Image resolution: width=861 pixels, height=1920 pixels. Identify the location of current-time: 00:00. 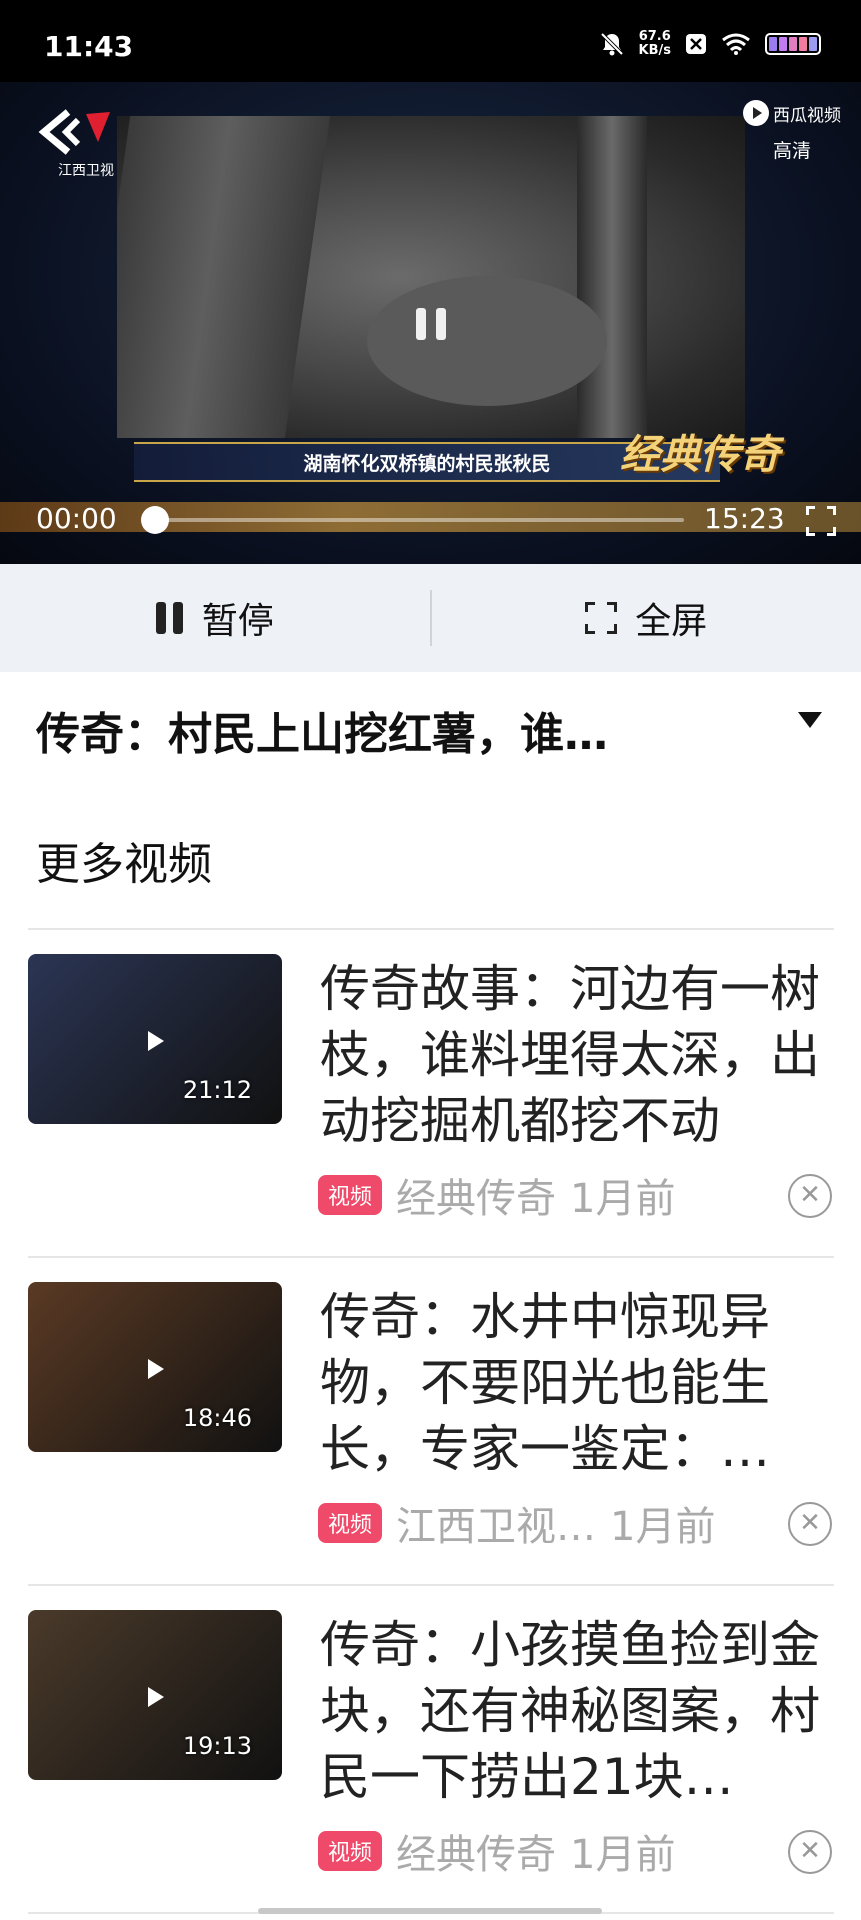
(76, 518).